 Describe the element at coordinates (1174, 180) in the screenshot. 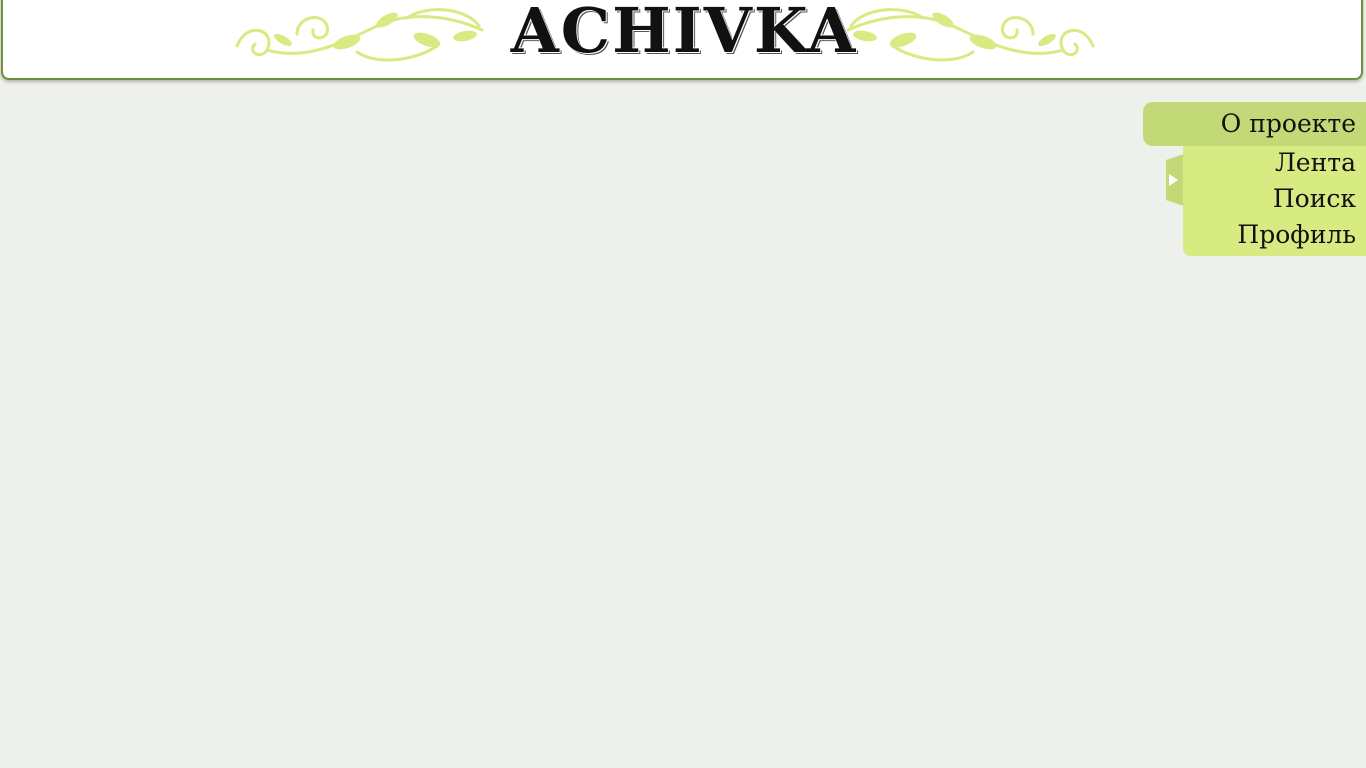

I see `nav-toggle-button` at that location.